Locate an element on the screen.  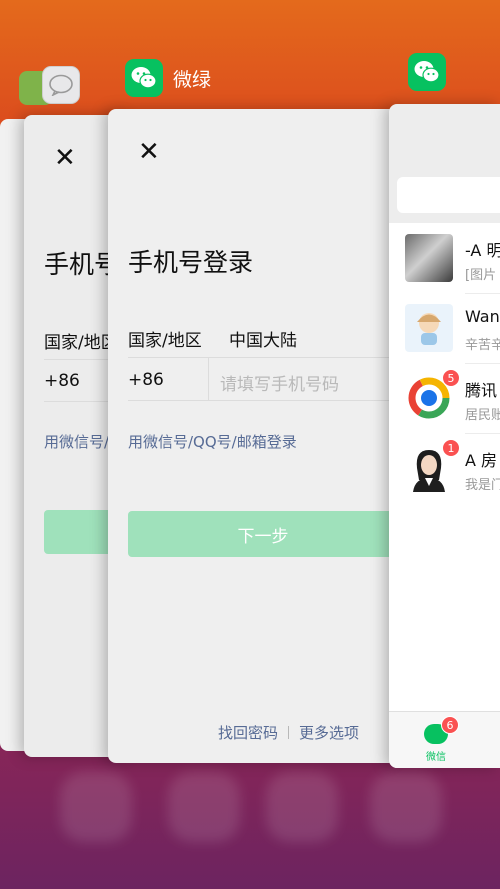
chat-list: -A 明 [图片 Wan 辛苦辛 5 腾讯 居民账 1 A 房 我是门 is located at coordinates (444, 467).